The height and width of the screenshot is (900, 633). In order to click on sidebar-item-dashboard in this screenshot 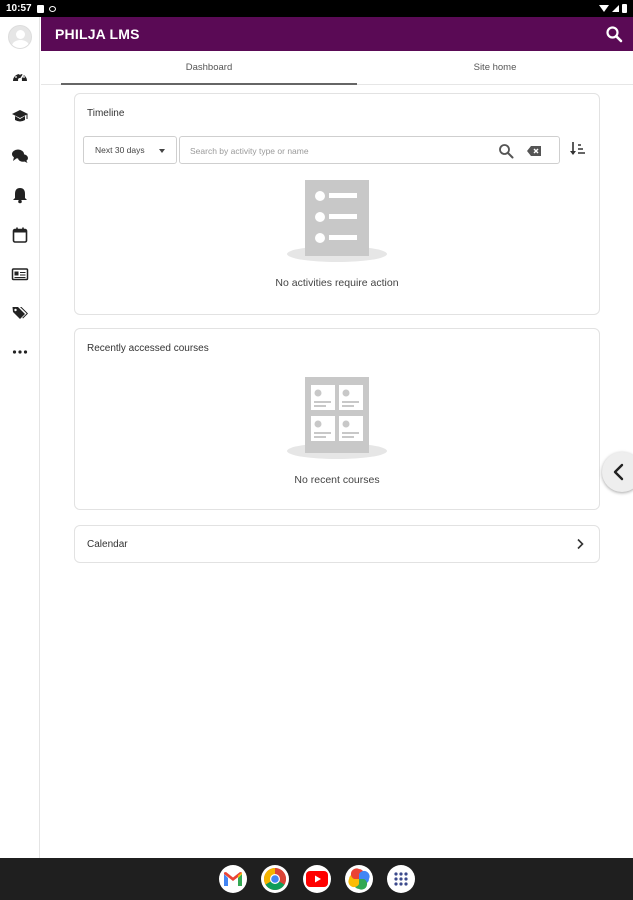, I will do `click(20, 77)`.